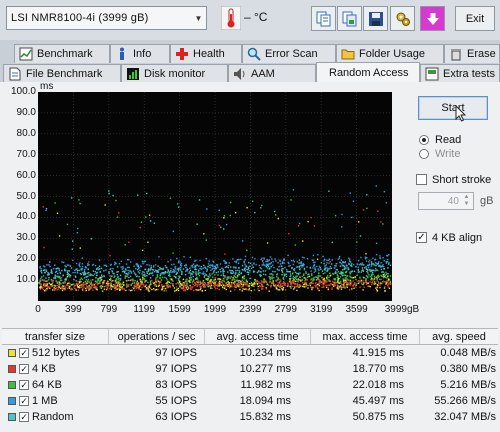  Describe the element at coordinates (44, 369) in the screenshot. I see `transfer-size-label: 4 KB` at that location.